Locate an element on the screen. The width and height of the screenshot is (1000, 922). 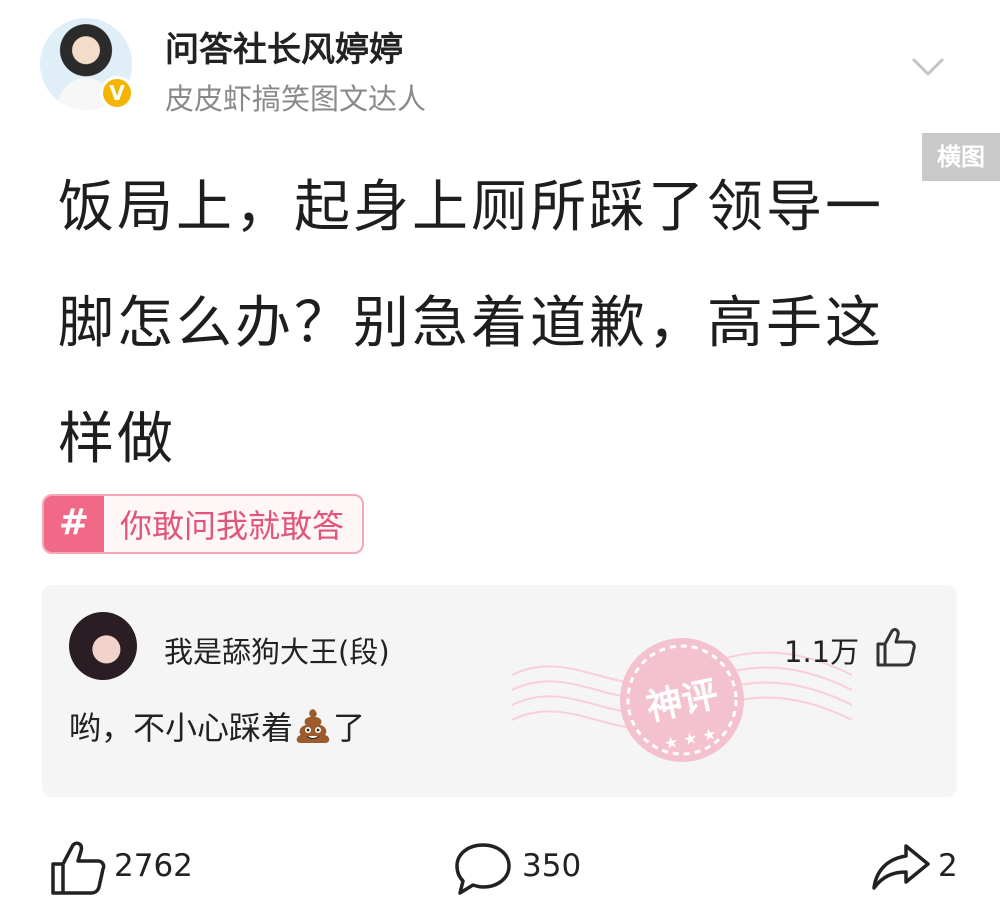
like-icon is located at coordinates (78, 868).